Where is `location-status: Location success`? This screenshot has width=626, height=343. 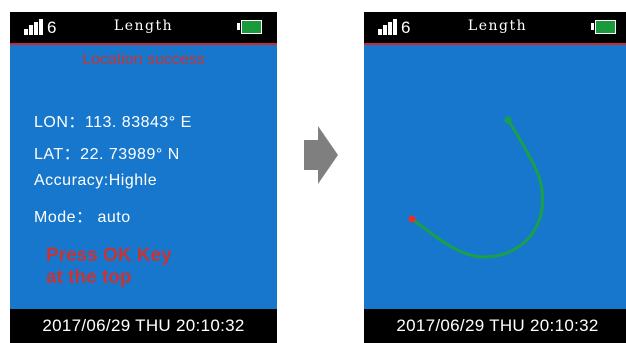 location-status: Location success is located at coordinates (143, 59).